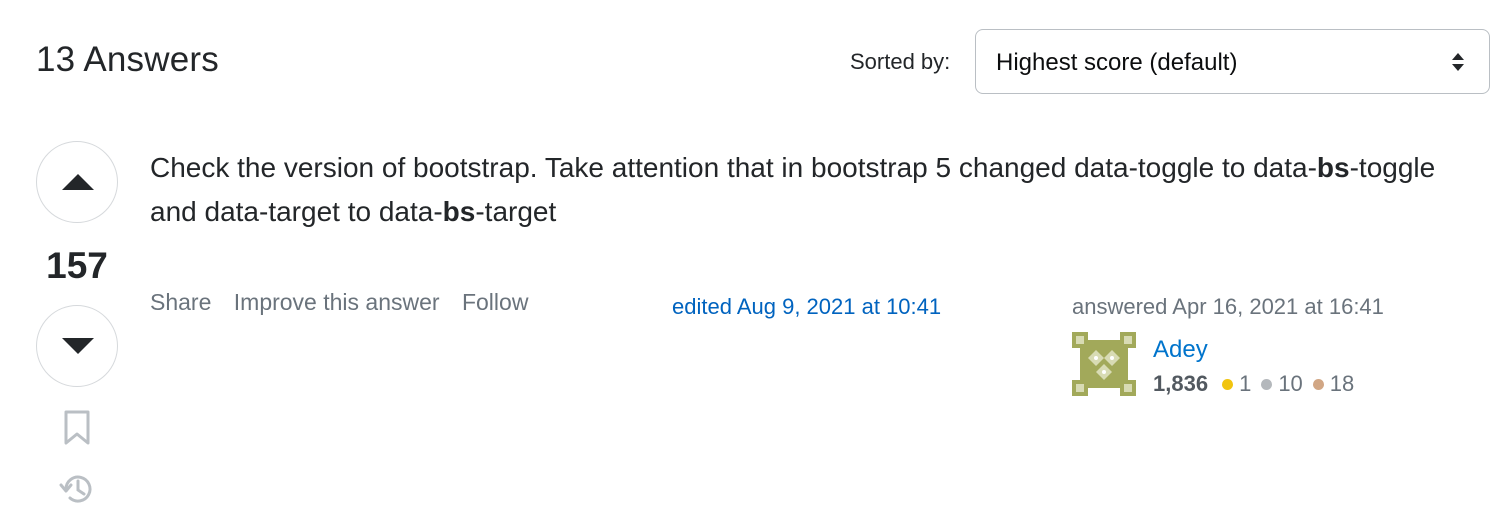 The image size is (1506, 516). I want to click on silver-badge-count: 10, so click(1290, 383).